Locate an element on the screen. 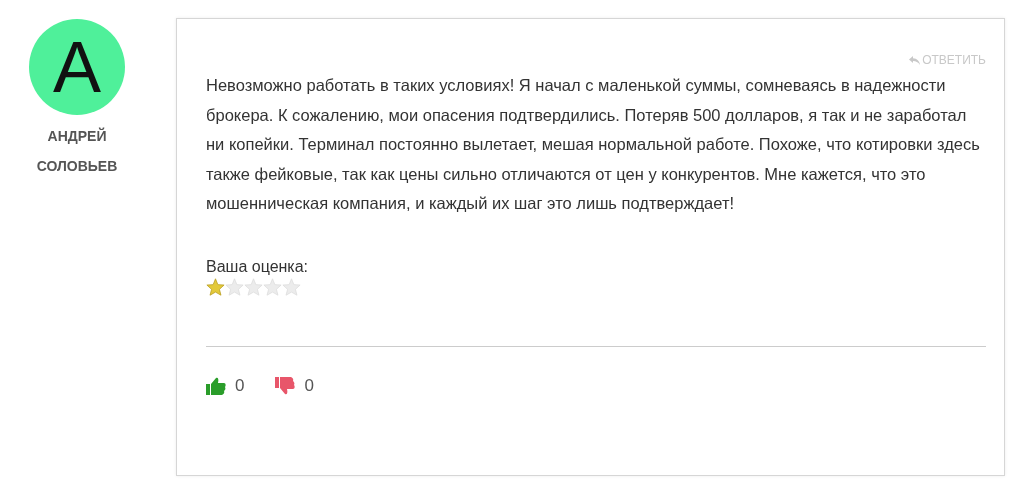 This screenshot has height=491, width=1024. like-count: 0 is located at coordinates (240, 385).